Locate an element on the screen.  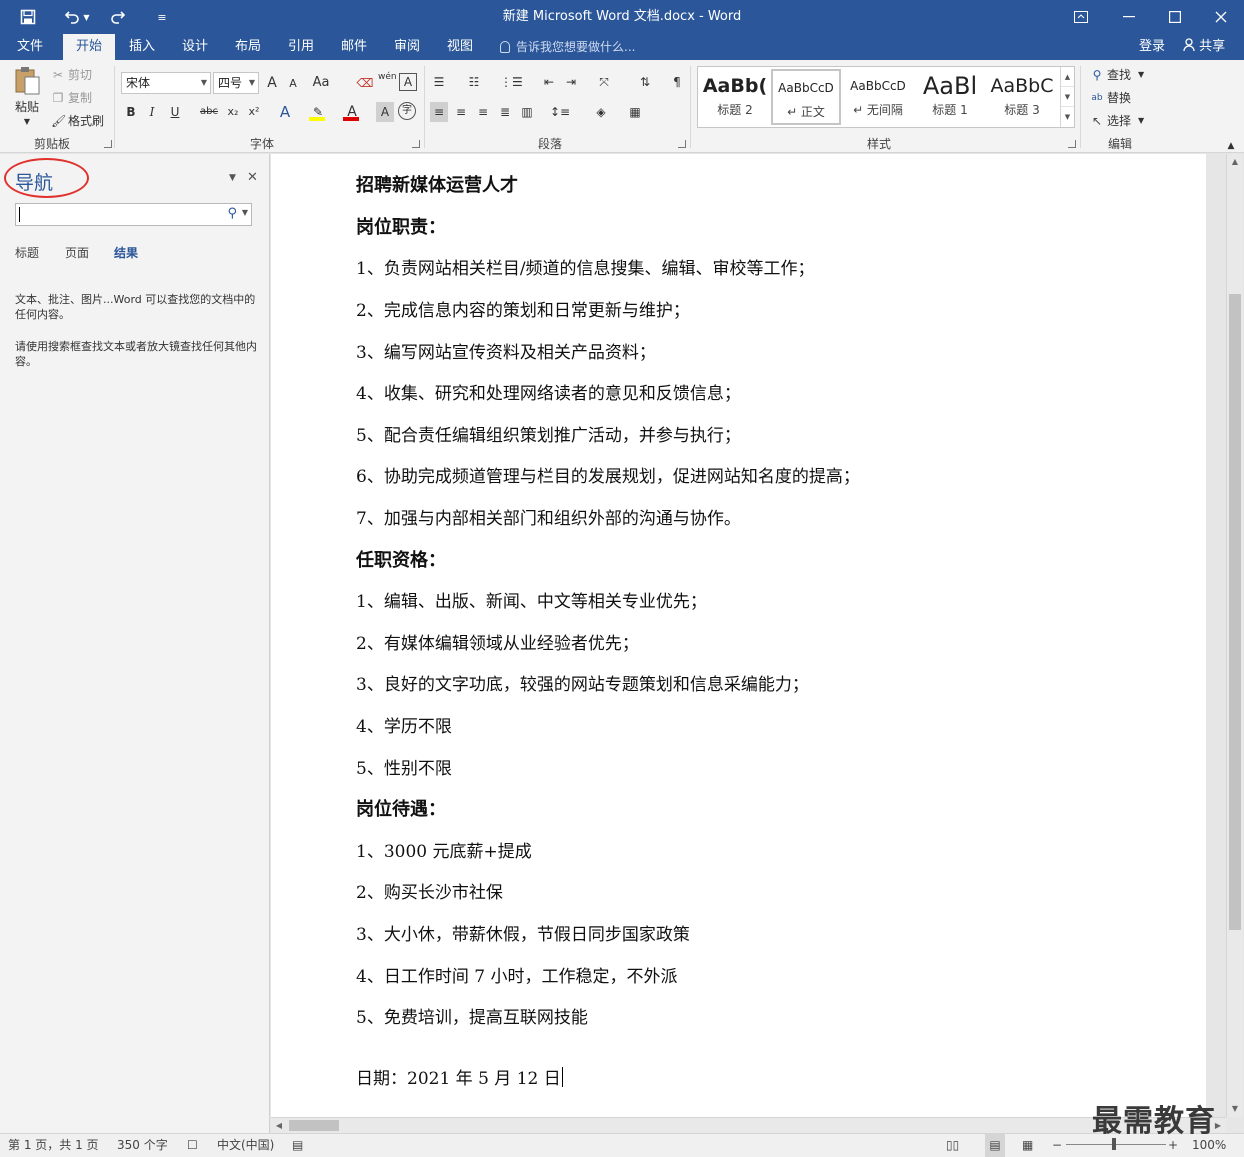
page-count: 第 1 页，共 1 页 is located at coordinates (53, 1145).